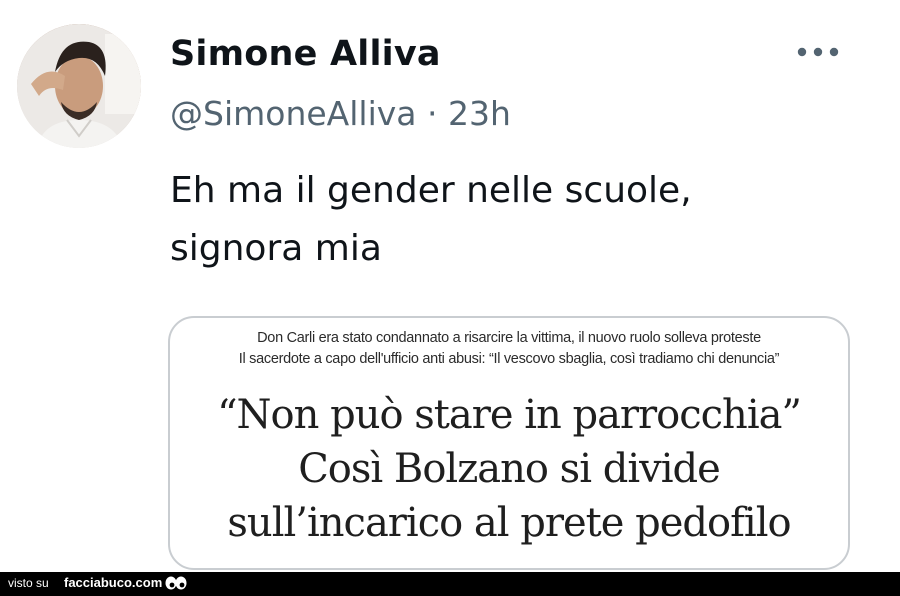  Describe the element at coordinates (509, 415) in the screenshot. I see `headline-line: “Non può stare in parrocchia”` at that location.